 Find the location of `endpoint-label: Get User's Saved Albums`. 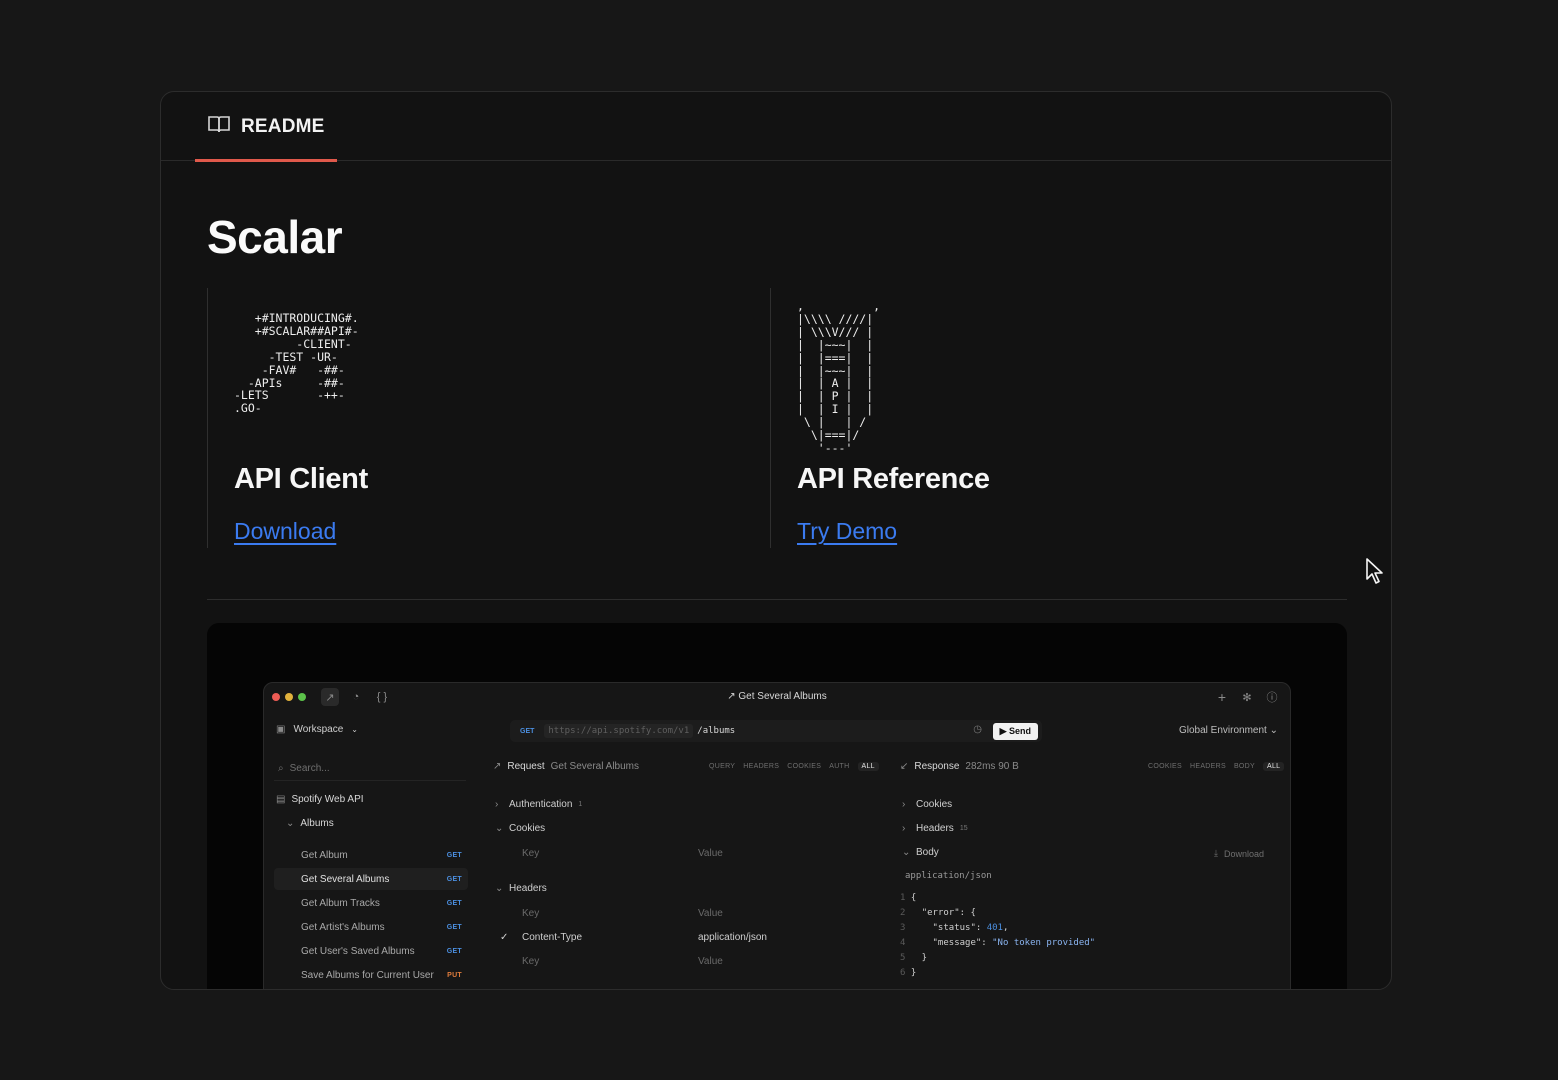

endpoint-label: Get User's Saved Albums is located at coordinates (358, 951).